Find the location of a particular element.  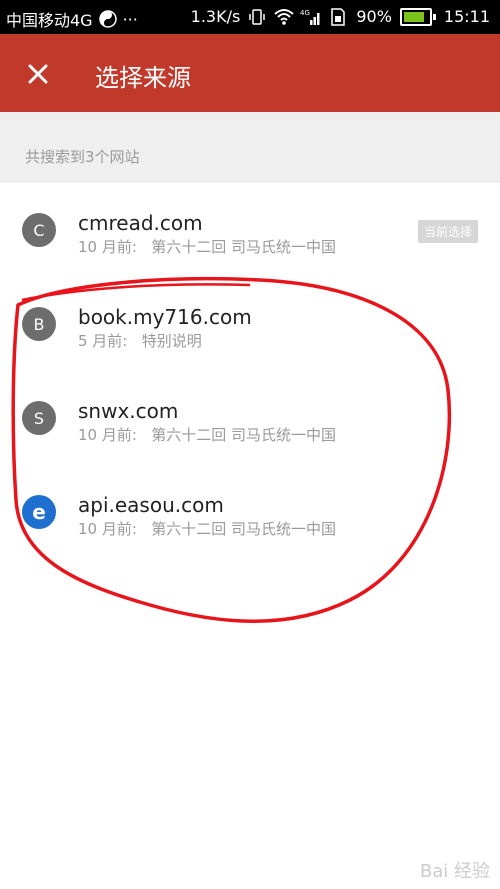

avatar: S is located at coordinates (39, 418).